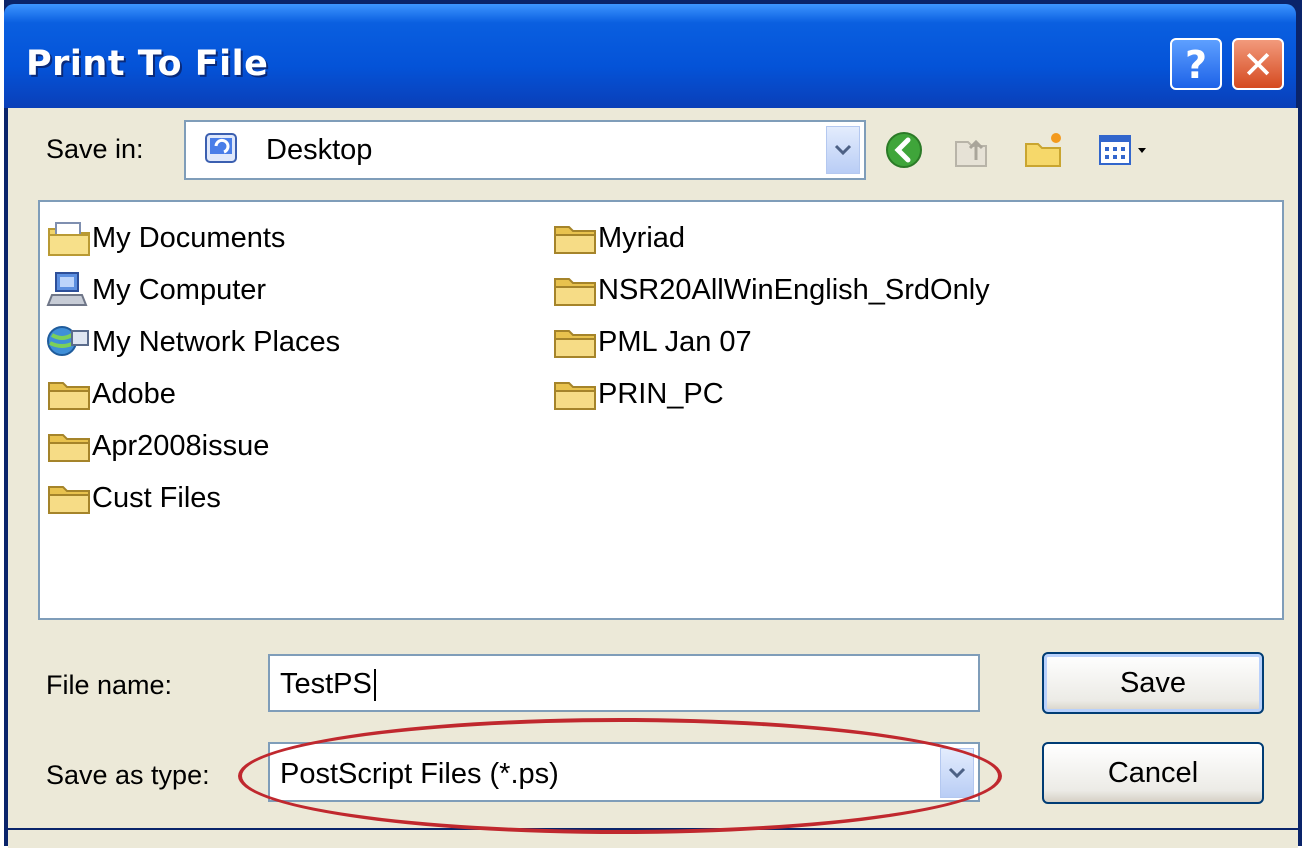  Describe the element at coordinates (216, 341) in the screenshot. I see `file-name: My Network Places` at that location.